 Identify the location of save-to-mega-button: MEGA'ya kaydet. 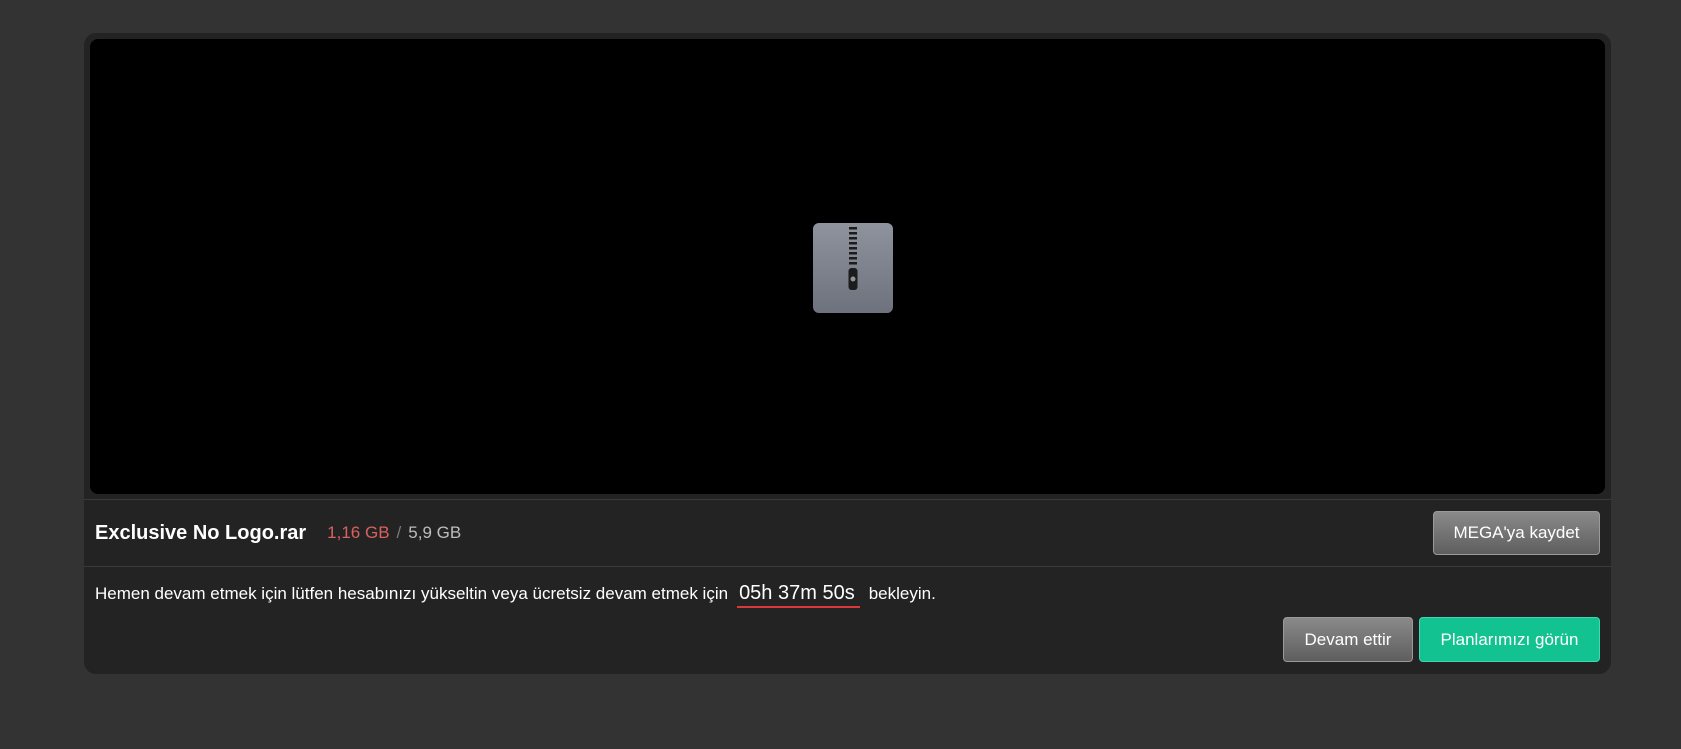
(1516, 533).